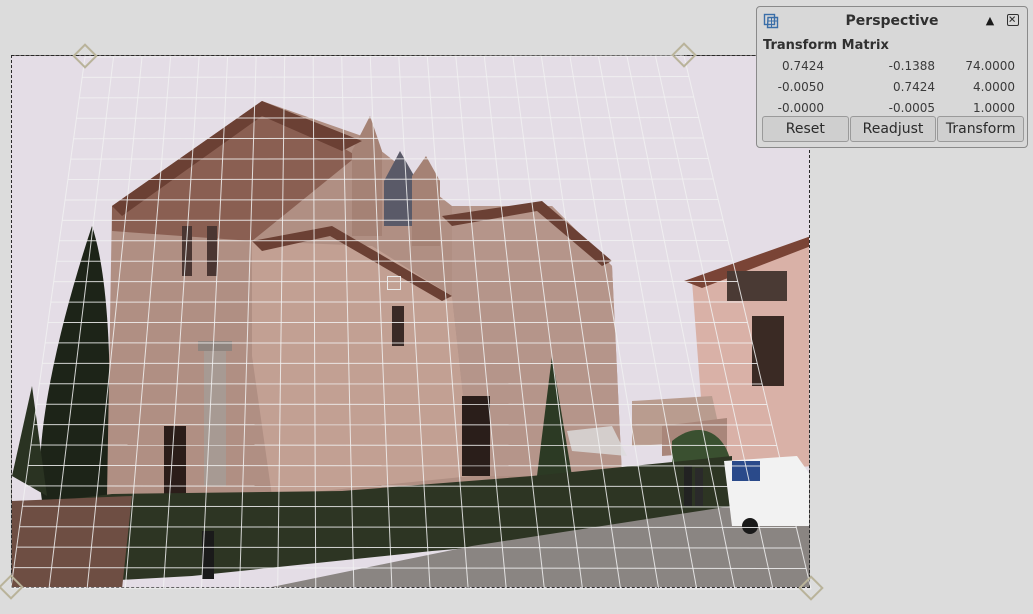  I want to click on close-icon, so click(1013, 20).